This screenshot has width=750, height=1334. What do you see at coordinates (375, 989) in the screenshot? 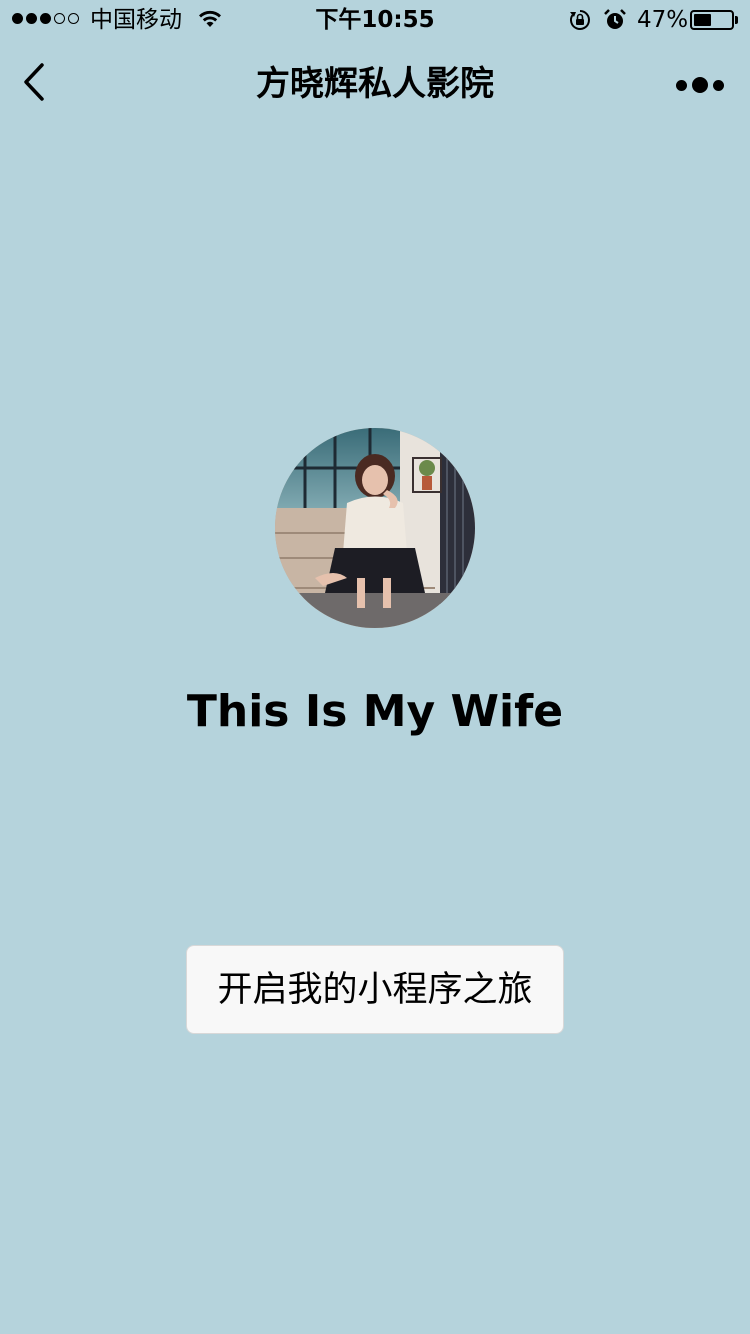
I see `start-journey-button: 开启我的小程序之旅` at bounding box center [375, 989].